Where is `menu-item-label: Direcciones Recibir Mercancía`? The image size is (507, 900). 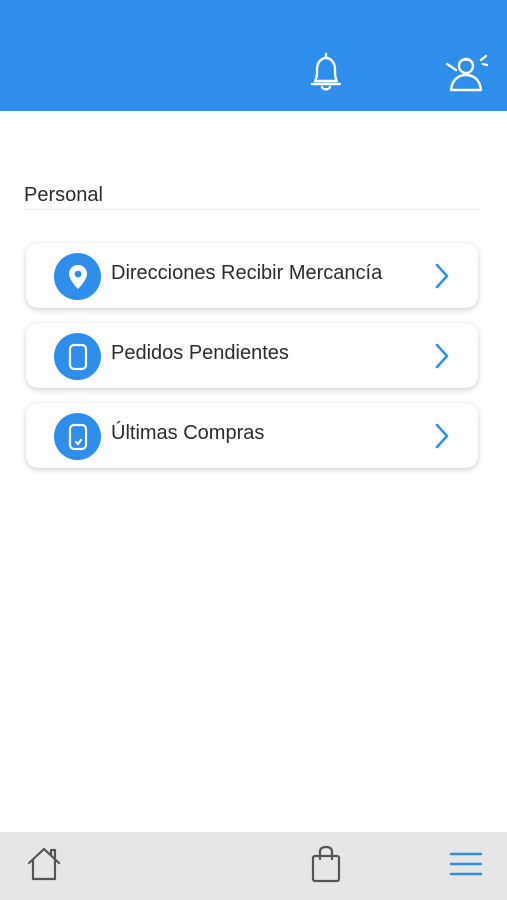 menu-item-label: Direcciones Recibir Mercancía is located at coordinates (247, 273).